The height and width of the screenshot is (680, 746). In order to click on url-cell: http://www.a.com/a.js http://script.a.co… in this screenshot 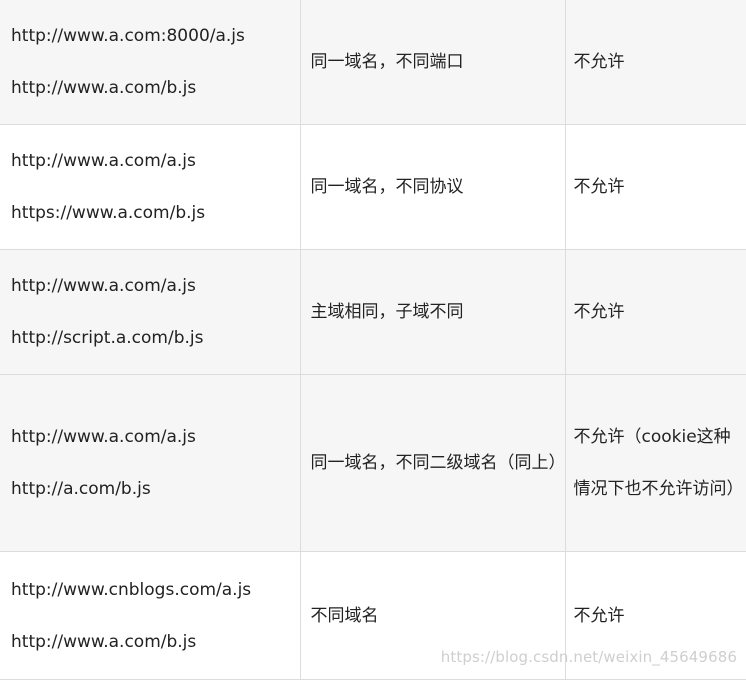, I will do `click(150, 312)`.